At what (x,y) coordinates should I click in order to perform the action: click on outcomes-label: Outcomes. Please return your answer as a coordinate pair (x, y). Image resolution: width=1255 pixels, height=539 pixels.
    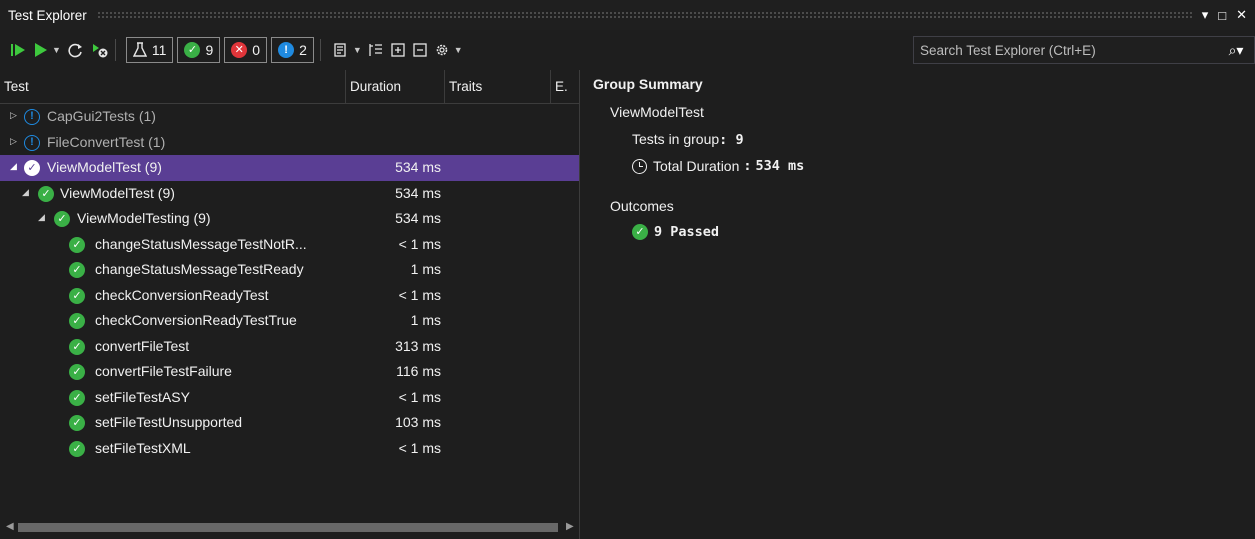
    Looking at the image, I should click on (642, 206).